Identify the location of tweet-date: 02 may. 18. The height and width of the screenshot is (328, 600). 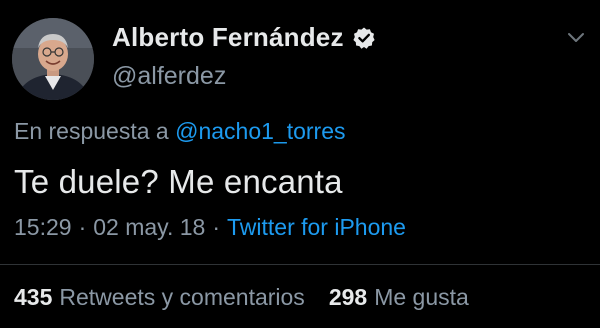
(149, 227).